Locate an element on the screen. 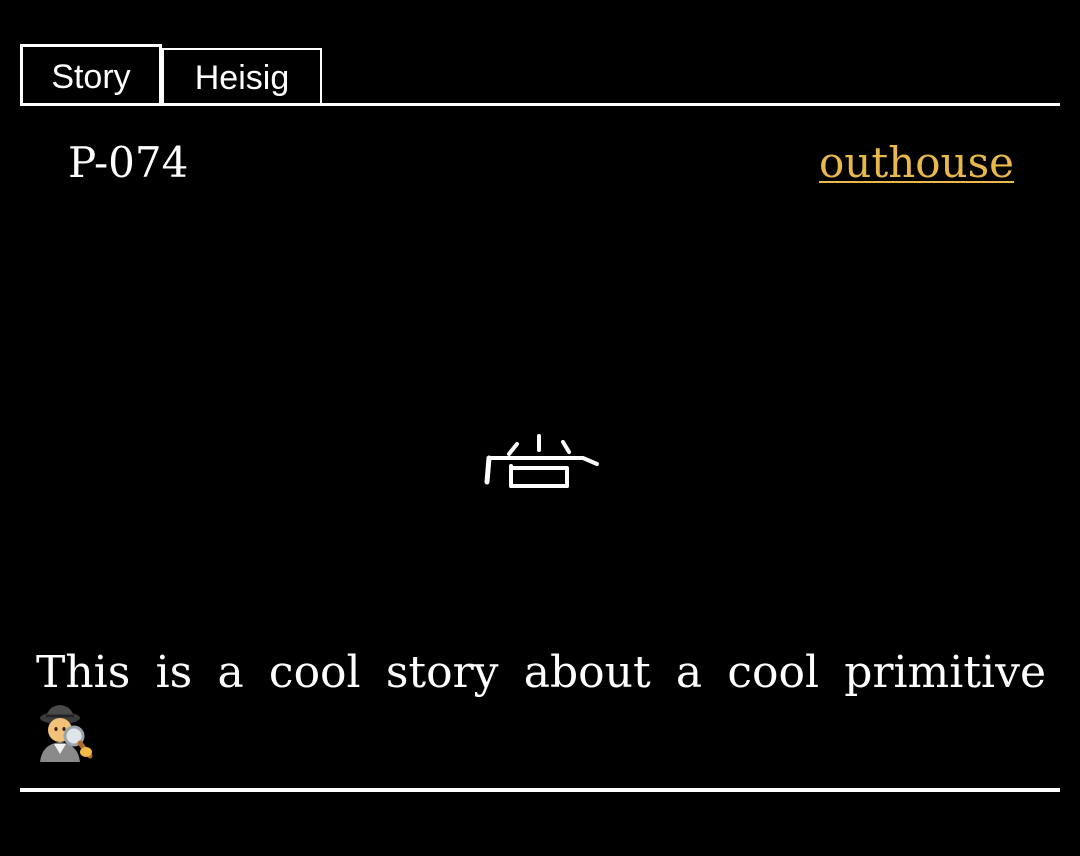  bottom-divider is located at coordinates (540, 790).